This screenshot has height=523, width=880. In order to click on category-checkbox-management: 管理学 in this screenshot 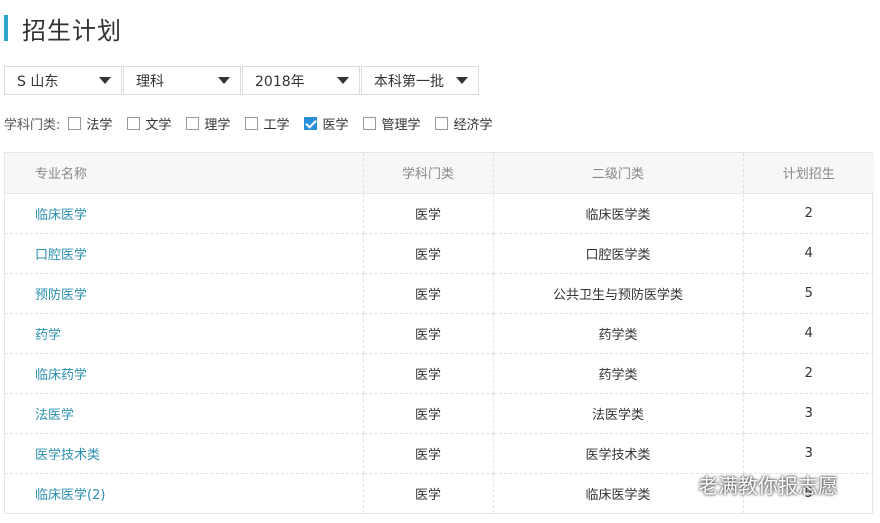, I will do `click(391, 123)`.